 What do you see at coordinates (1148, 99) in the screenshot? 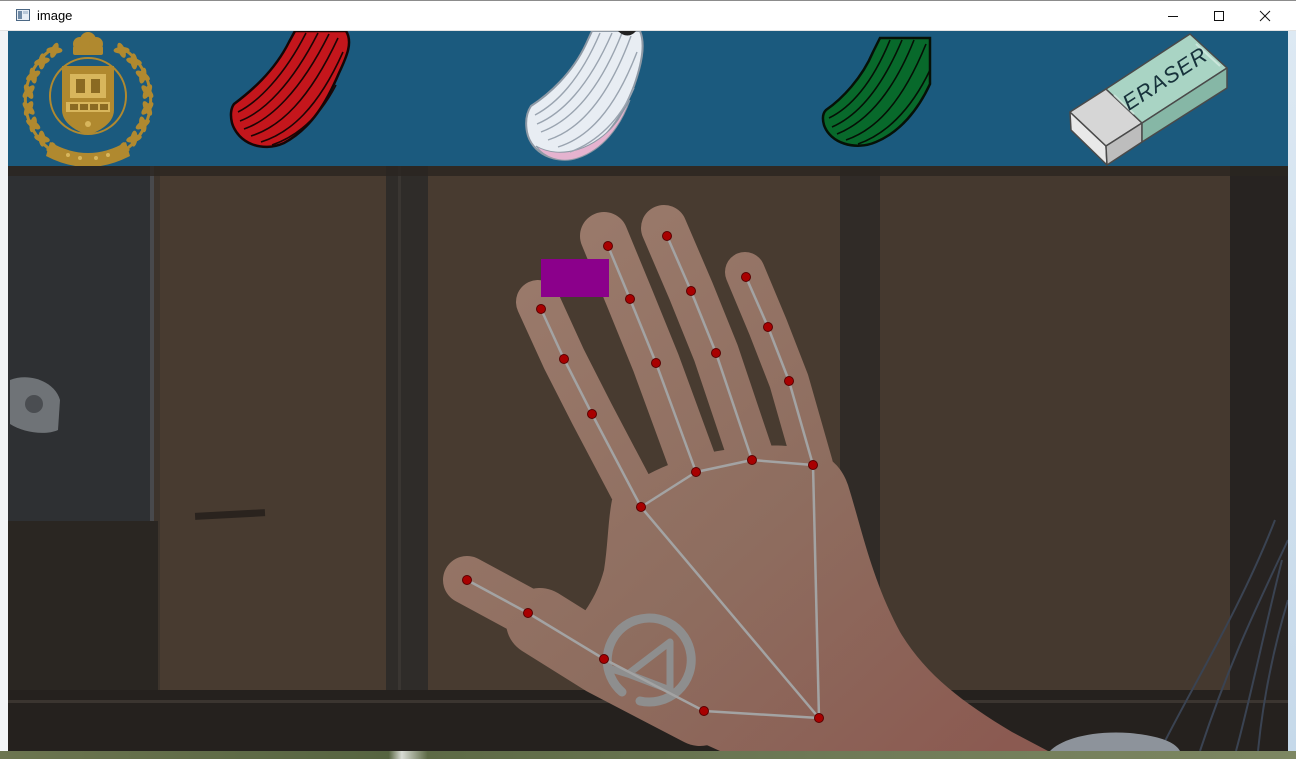
I see `eraser-tool: ERASER` at bounding box center [1148, 99].